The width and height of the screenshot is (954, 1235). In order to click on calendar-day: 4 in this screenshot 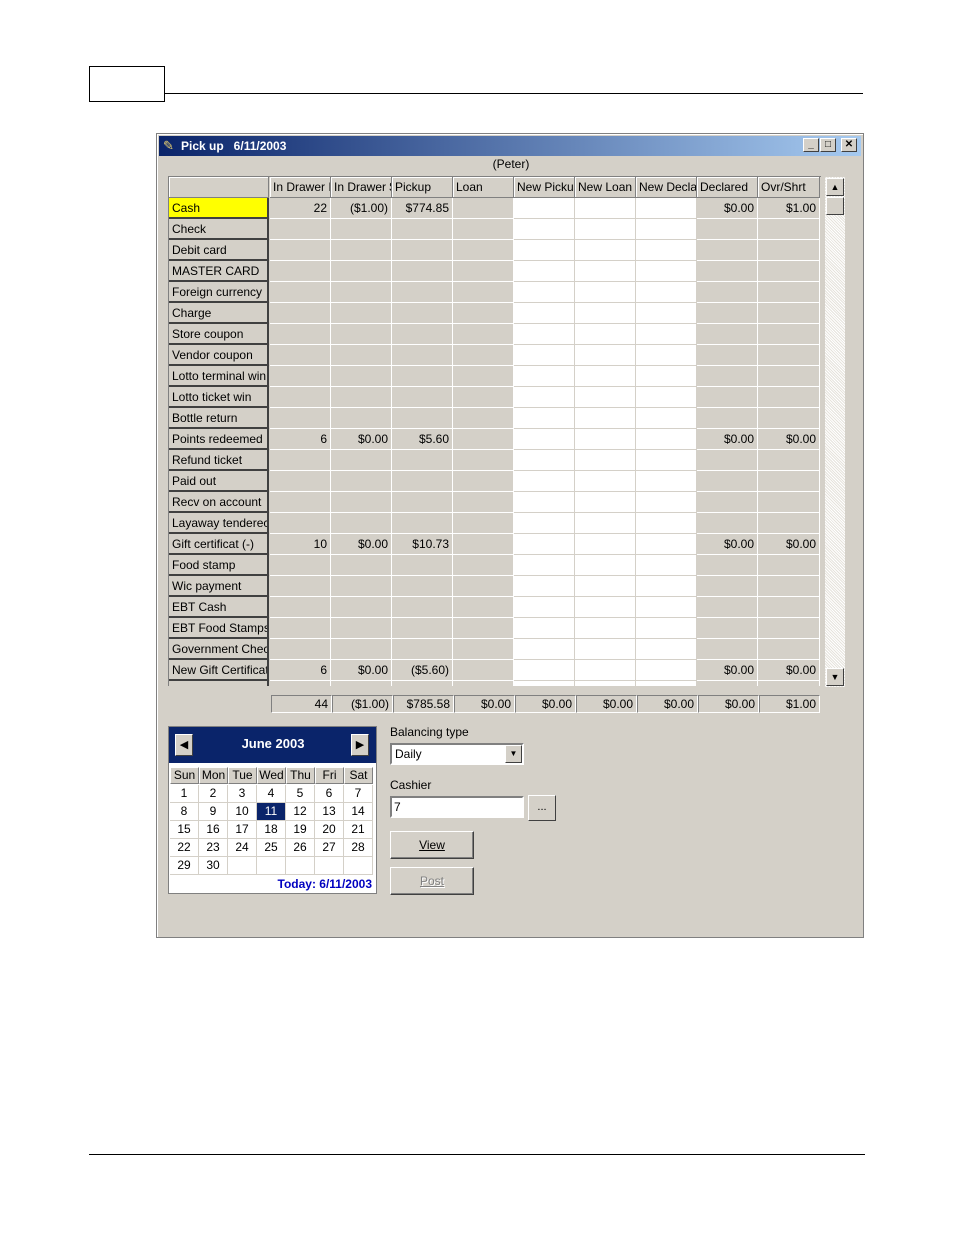, I will do `click(271, 794)`.